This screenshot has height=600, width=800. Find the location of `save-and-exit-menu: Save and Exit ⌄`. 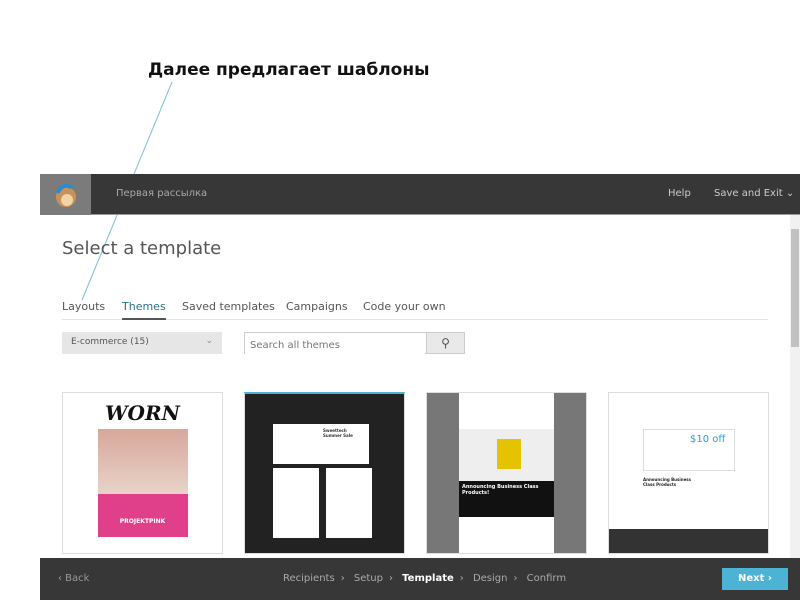

save-and-exit-menu: Save and Exit ⌄ is located at coordinates (754, 193).